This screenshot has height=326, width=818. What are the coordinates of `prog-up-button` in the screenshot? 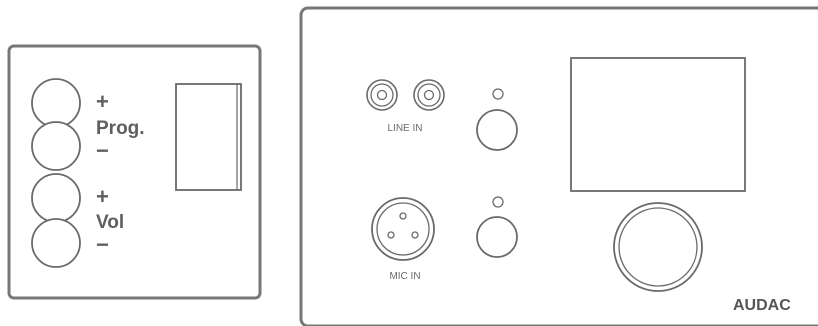 It's located at (56, 103).